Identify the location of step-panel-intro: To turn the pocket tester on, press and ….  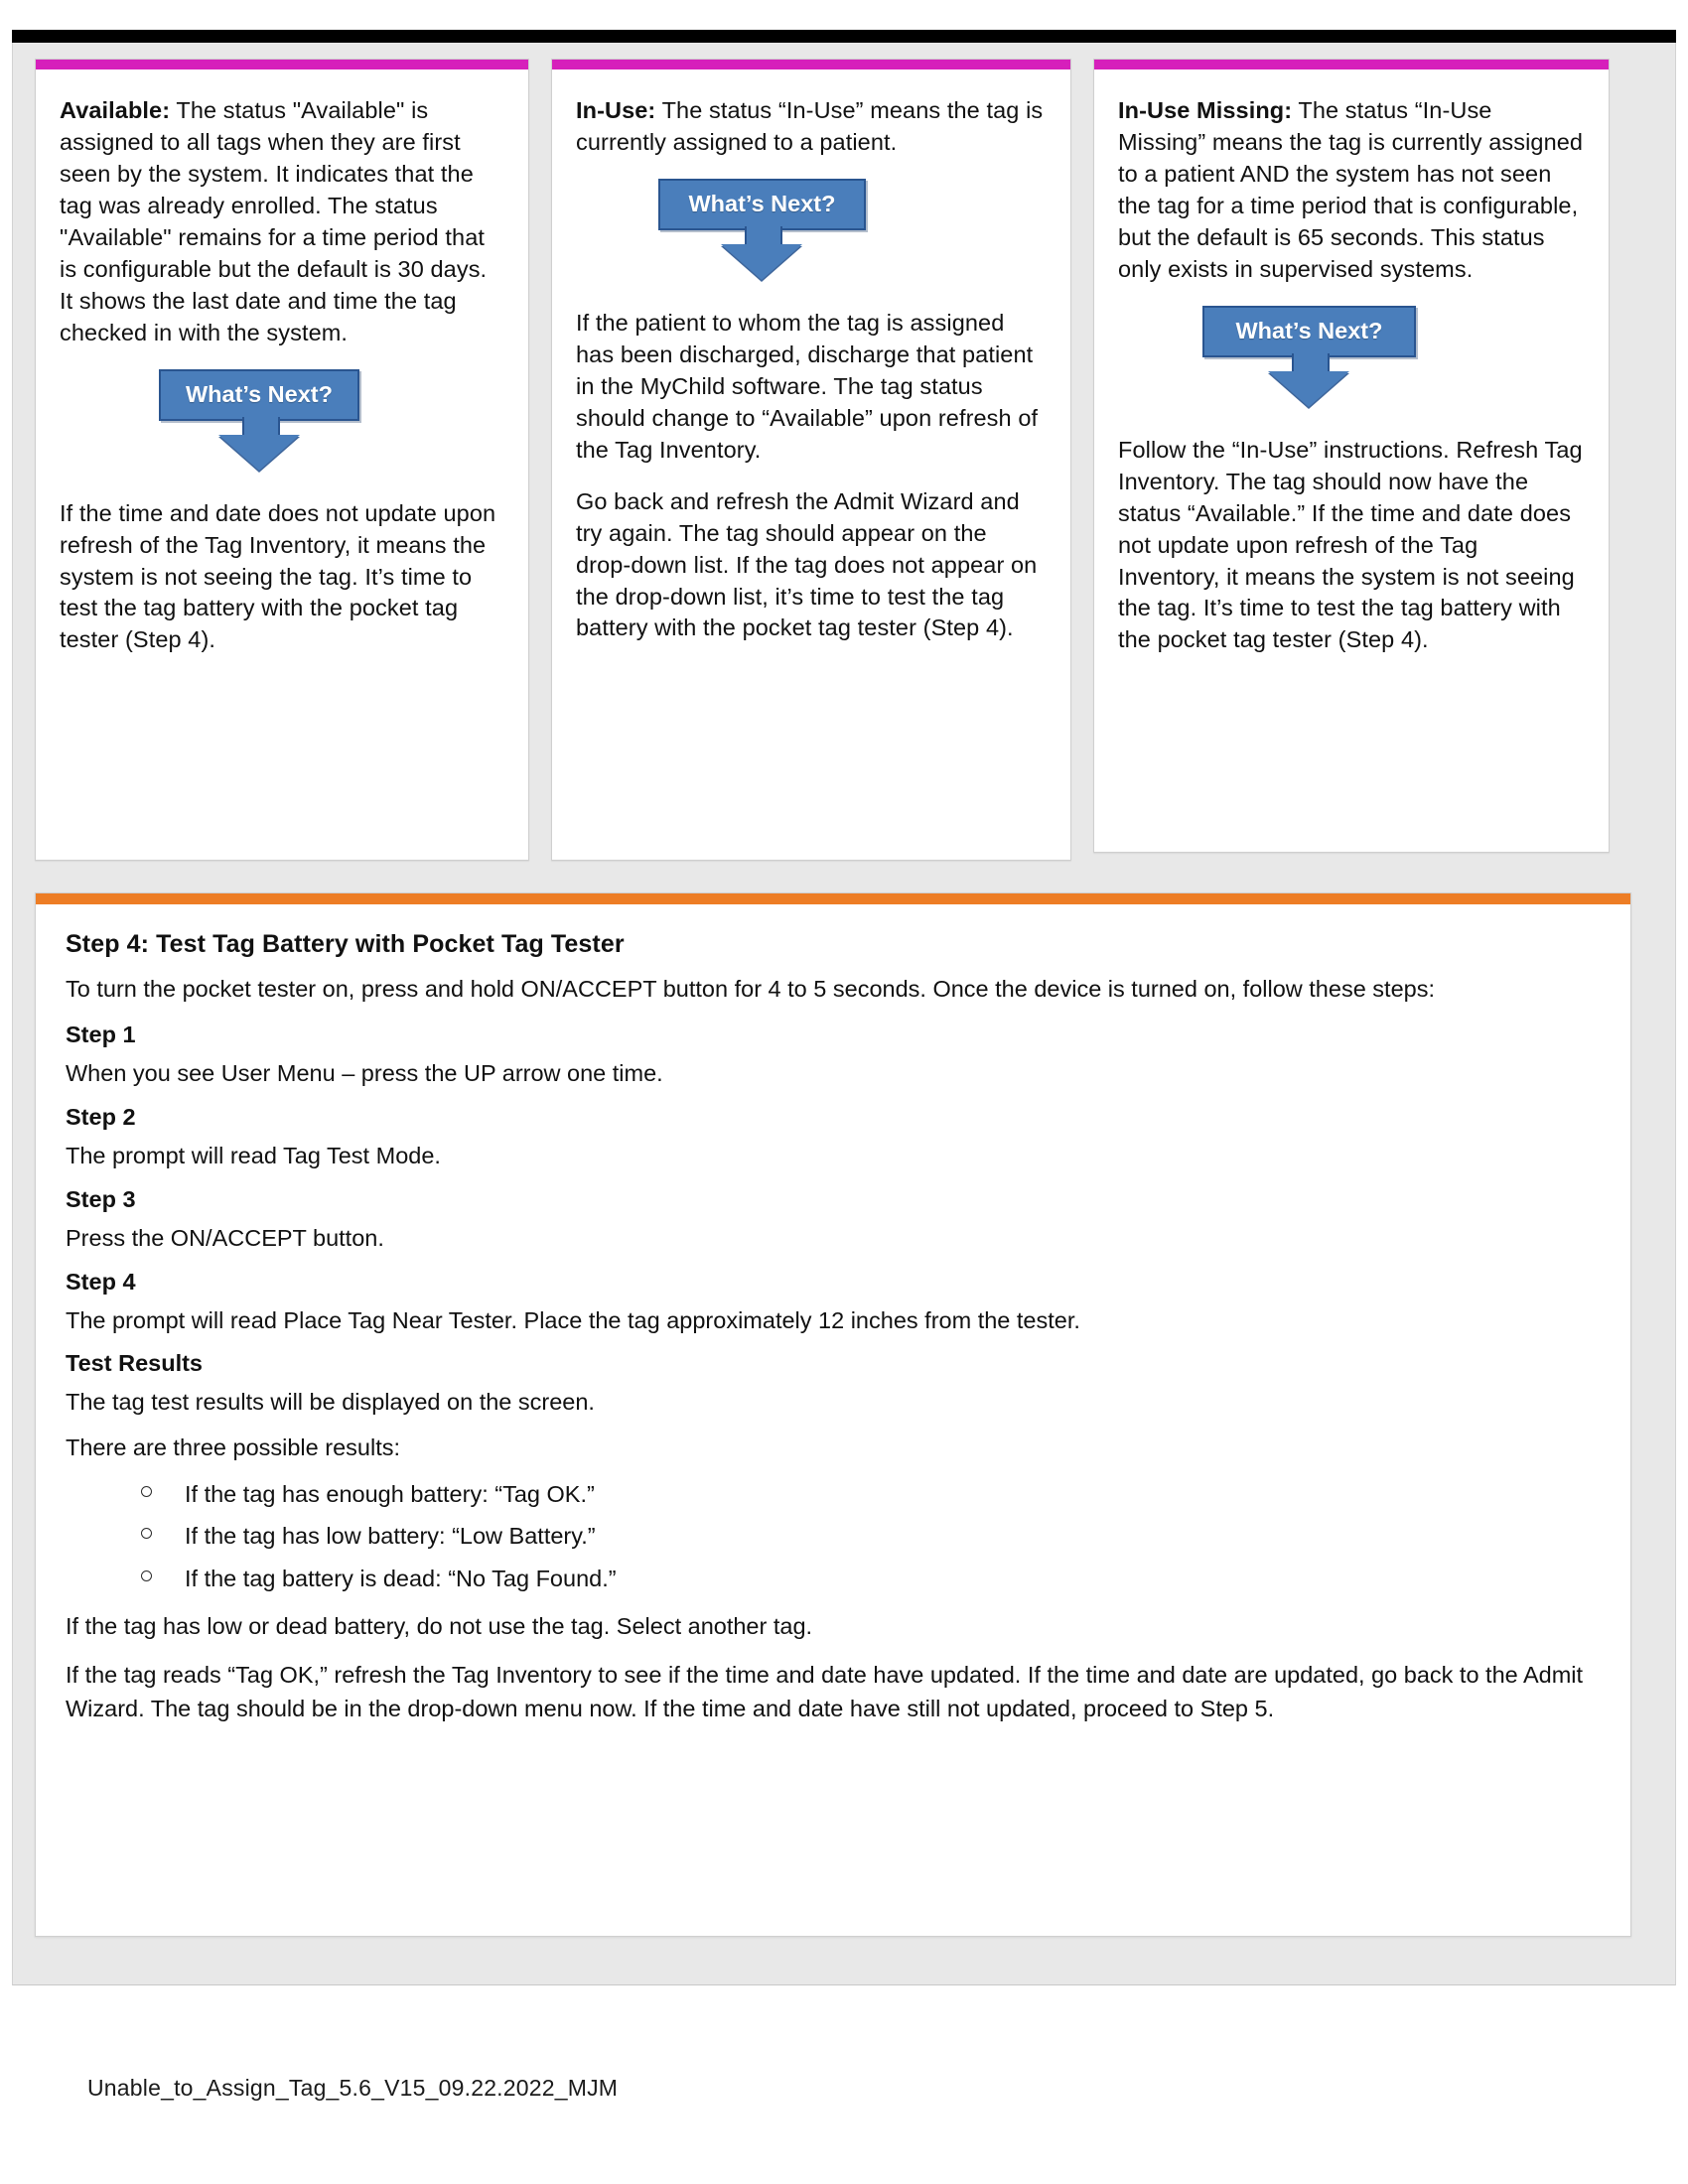
(750, 989).